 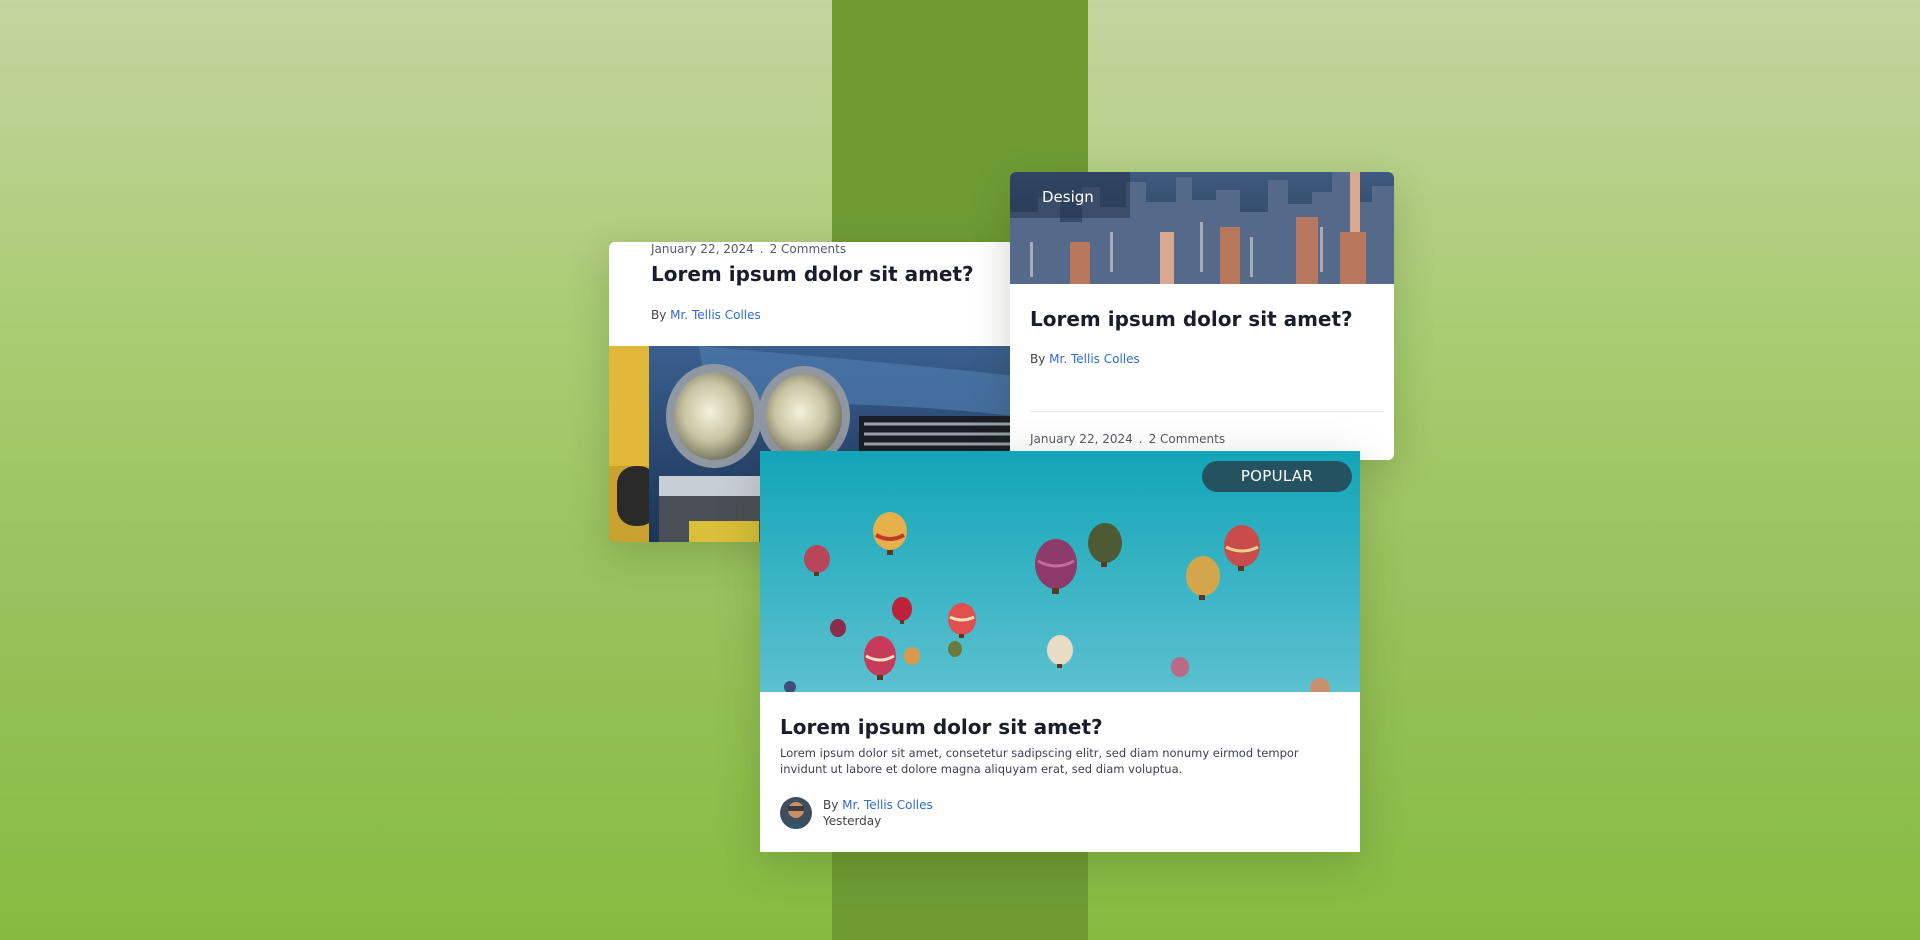 What do you see at coordinates (796, 813) in the screenshot?
I see `author-avatar` at bounding box center [796, 813].